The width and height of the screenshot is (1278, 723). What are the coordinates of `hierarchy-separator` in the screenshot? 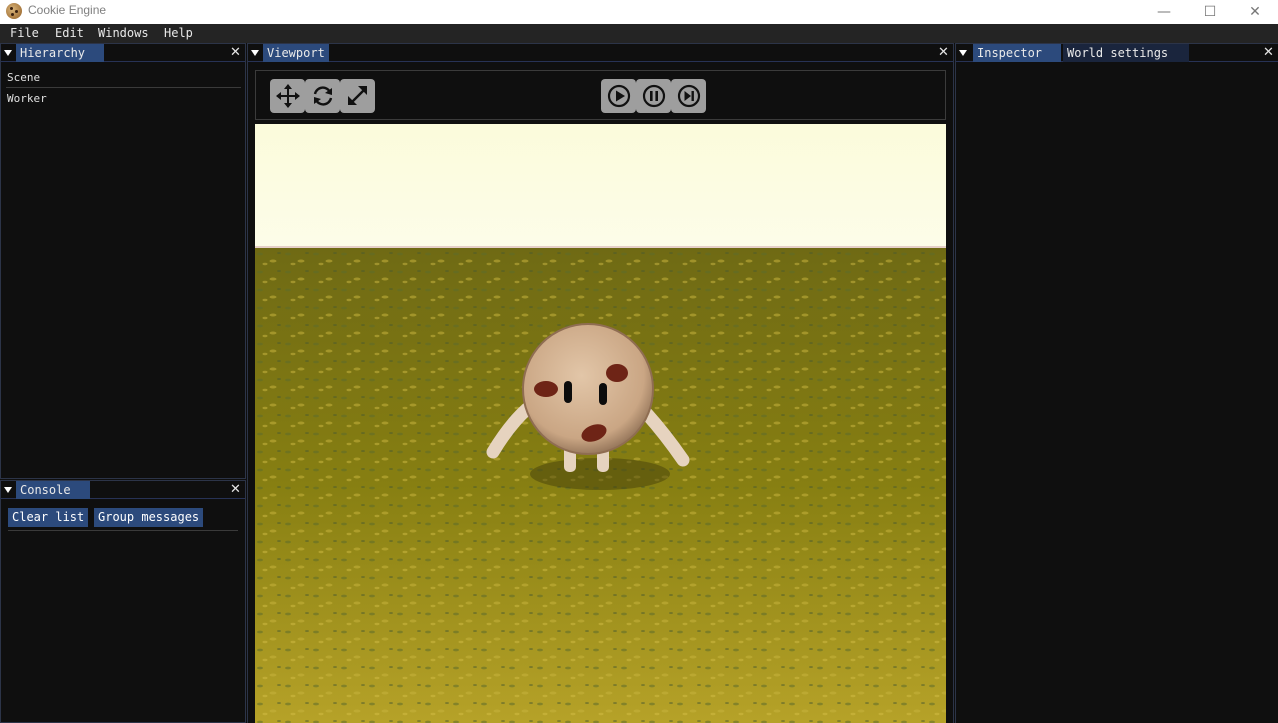 It's located at (123, 87).